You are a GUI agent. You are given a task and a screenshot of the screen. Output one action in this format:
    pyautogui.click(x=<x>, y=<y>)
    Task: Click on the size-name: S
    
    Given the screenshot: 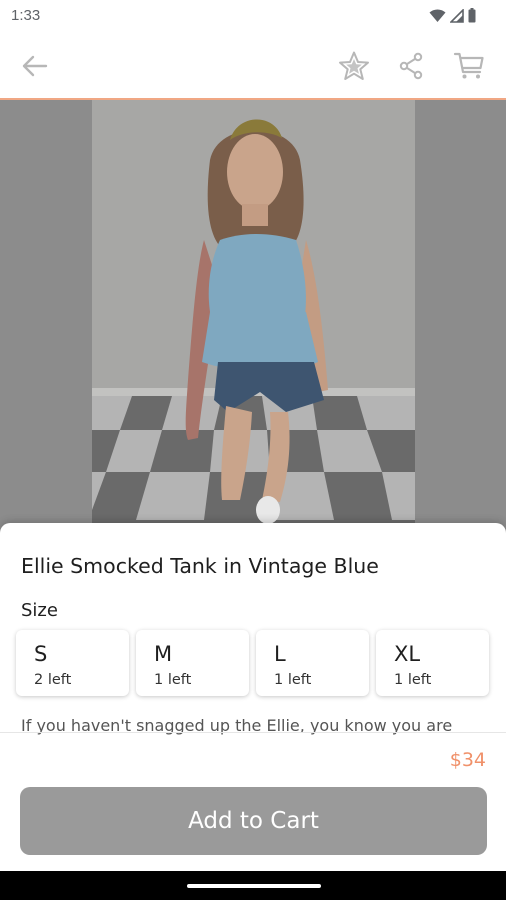 What is the action you would take?
    pyautogui.click(x=41, y=654)
    